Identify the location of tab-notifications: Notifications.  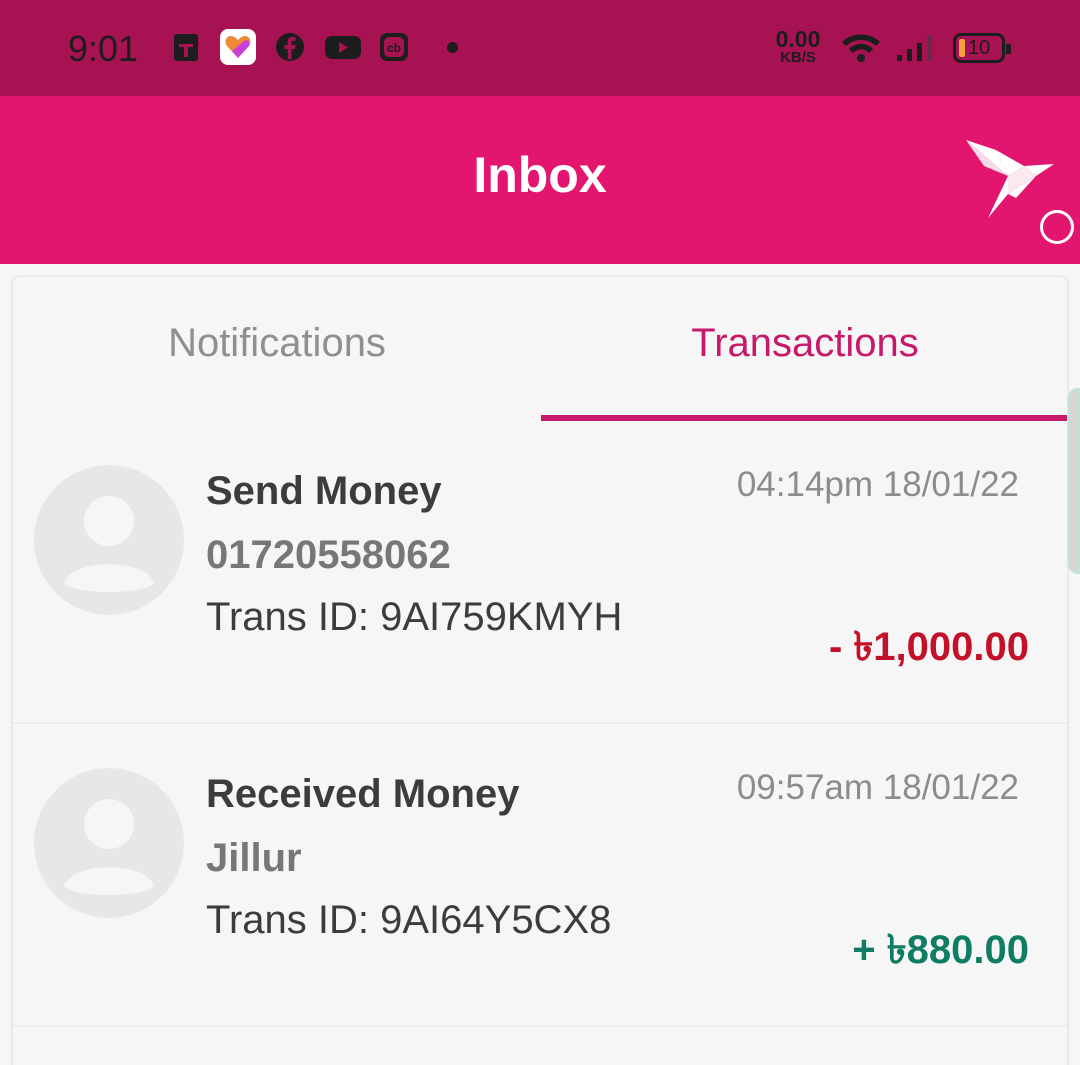
(277, 343).